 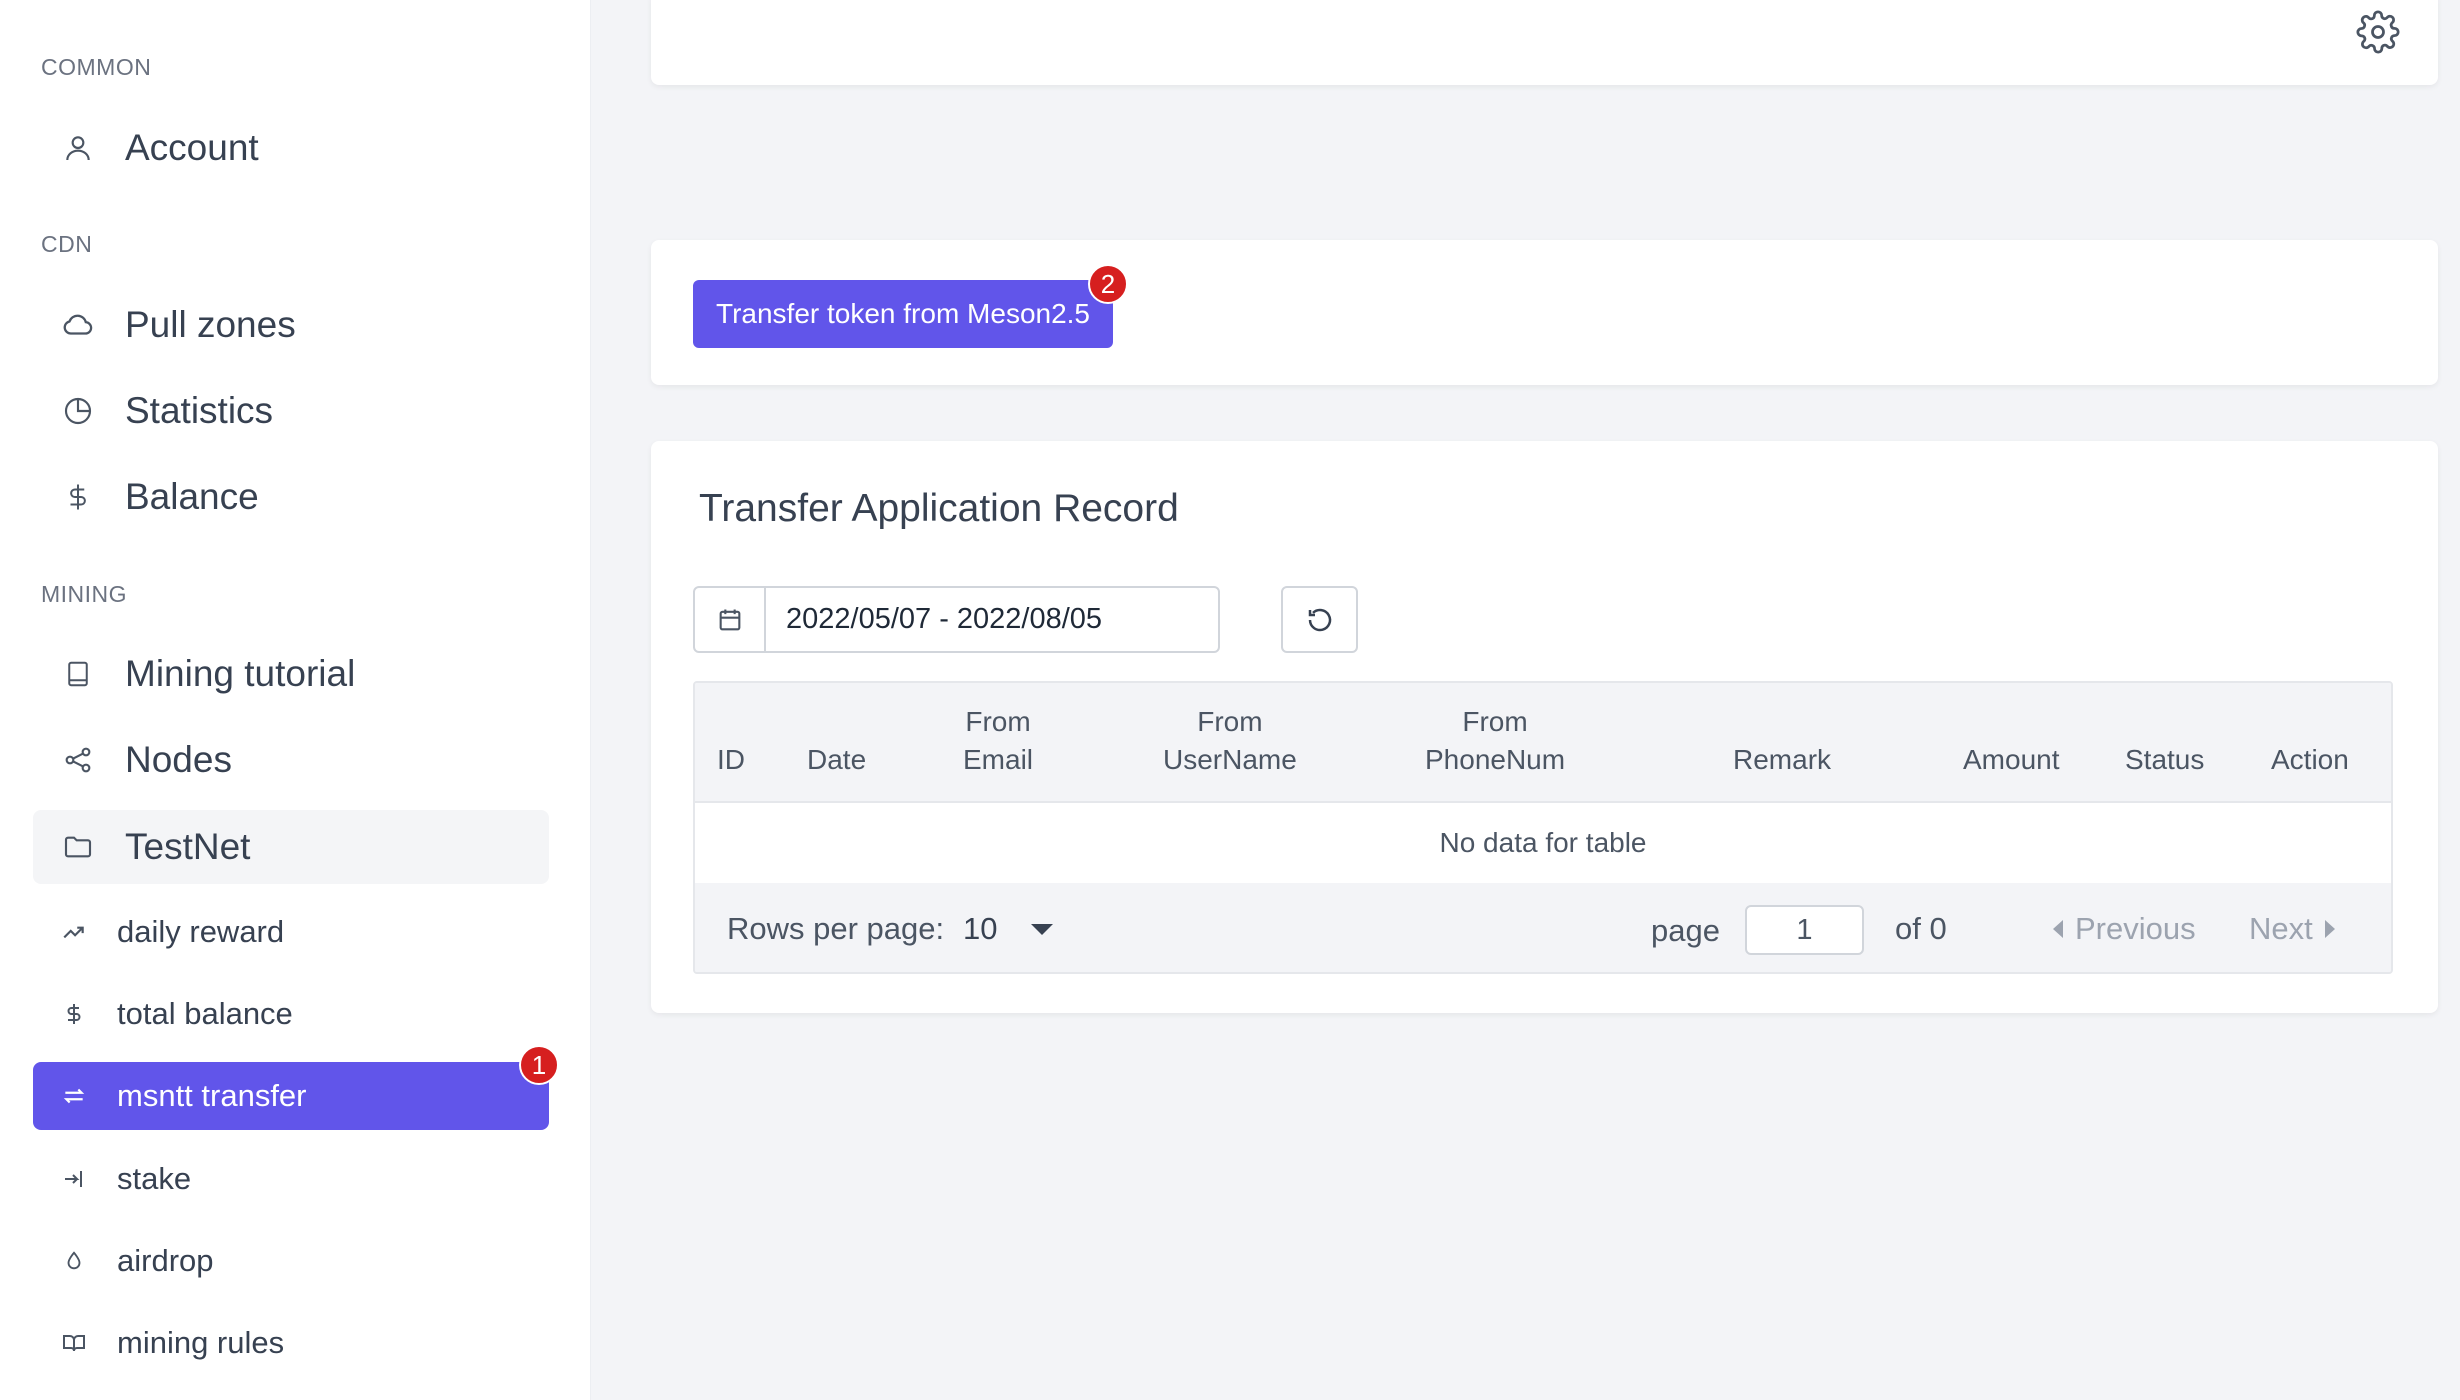 I want to click on sidebar-item-label: msntt transfer, so click(x=212, y=1095).